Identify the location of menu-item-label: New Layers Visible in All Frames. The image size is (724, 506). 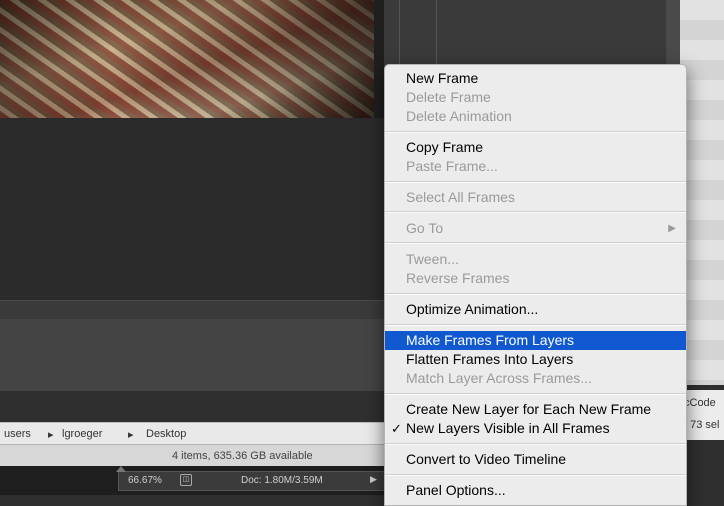
(508, 428).